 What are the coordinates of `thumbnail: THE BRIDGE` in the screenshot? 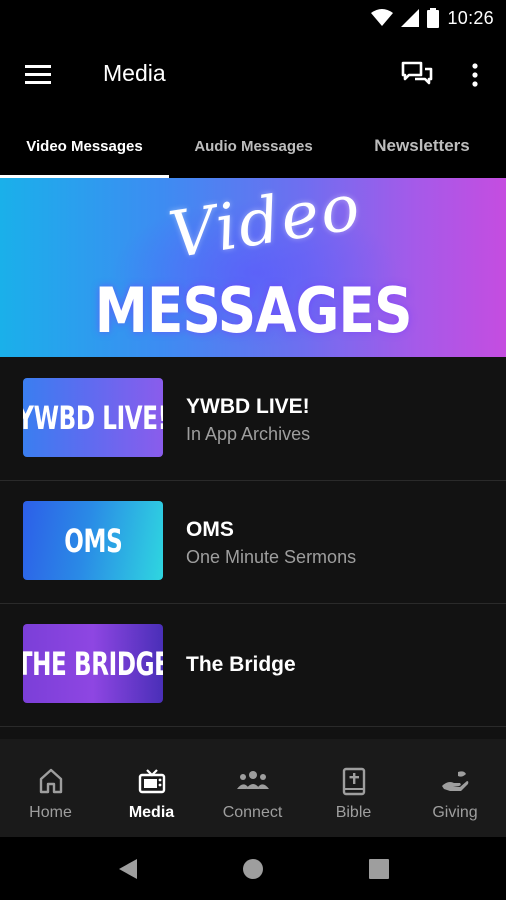 It's located at (93, 663).